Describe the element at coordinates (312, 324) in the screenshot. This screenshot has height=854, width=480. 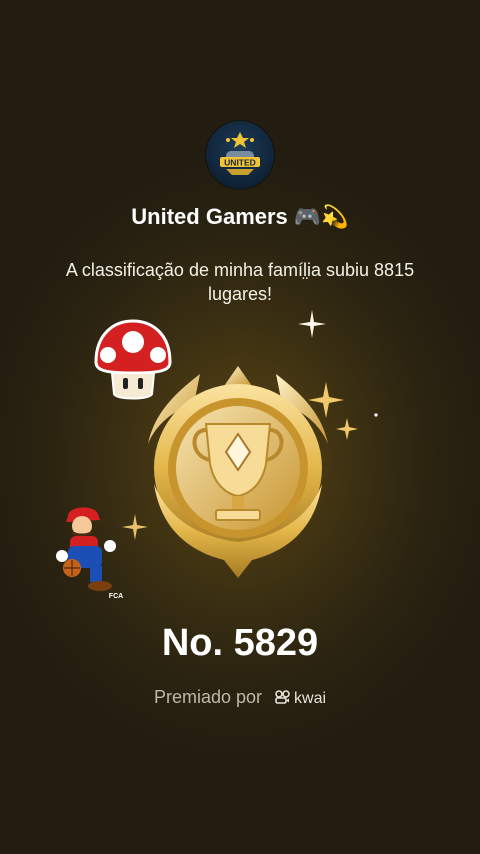
I see `sparkle-icon` at that location.